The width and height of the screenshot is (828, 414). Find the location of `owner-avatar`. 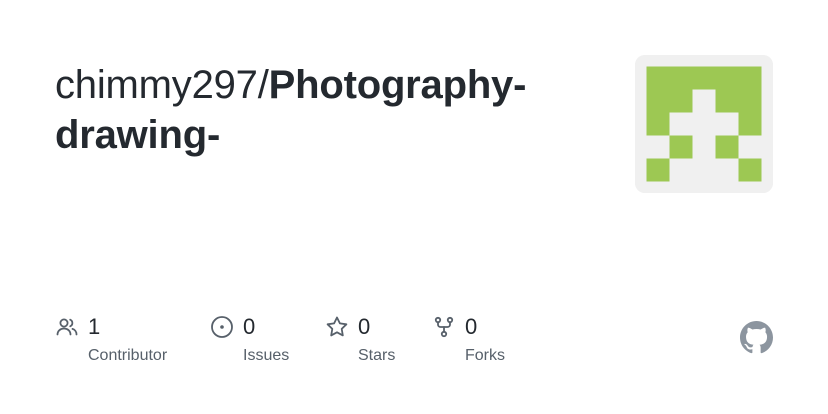

owner-avatar is located at coordinates (704, 124).